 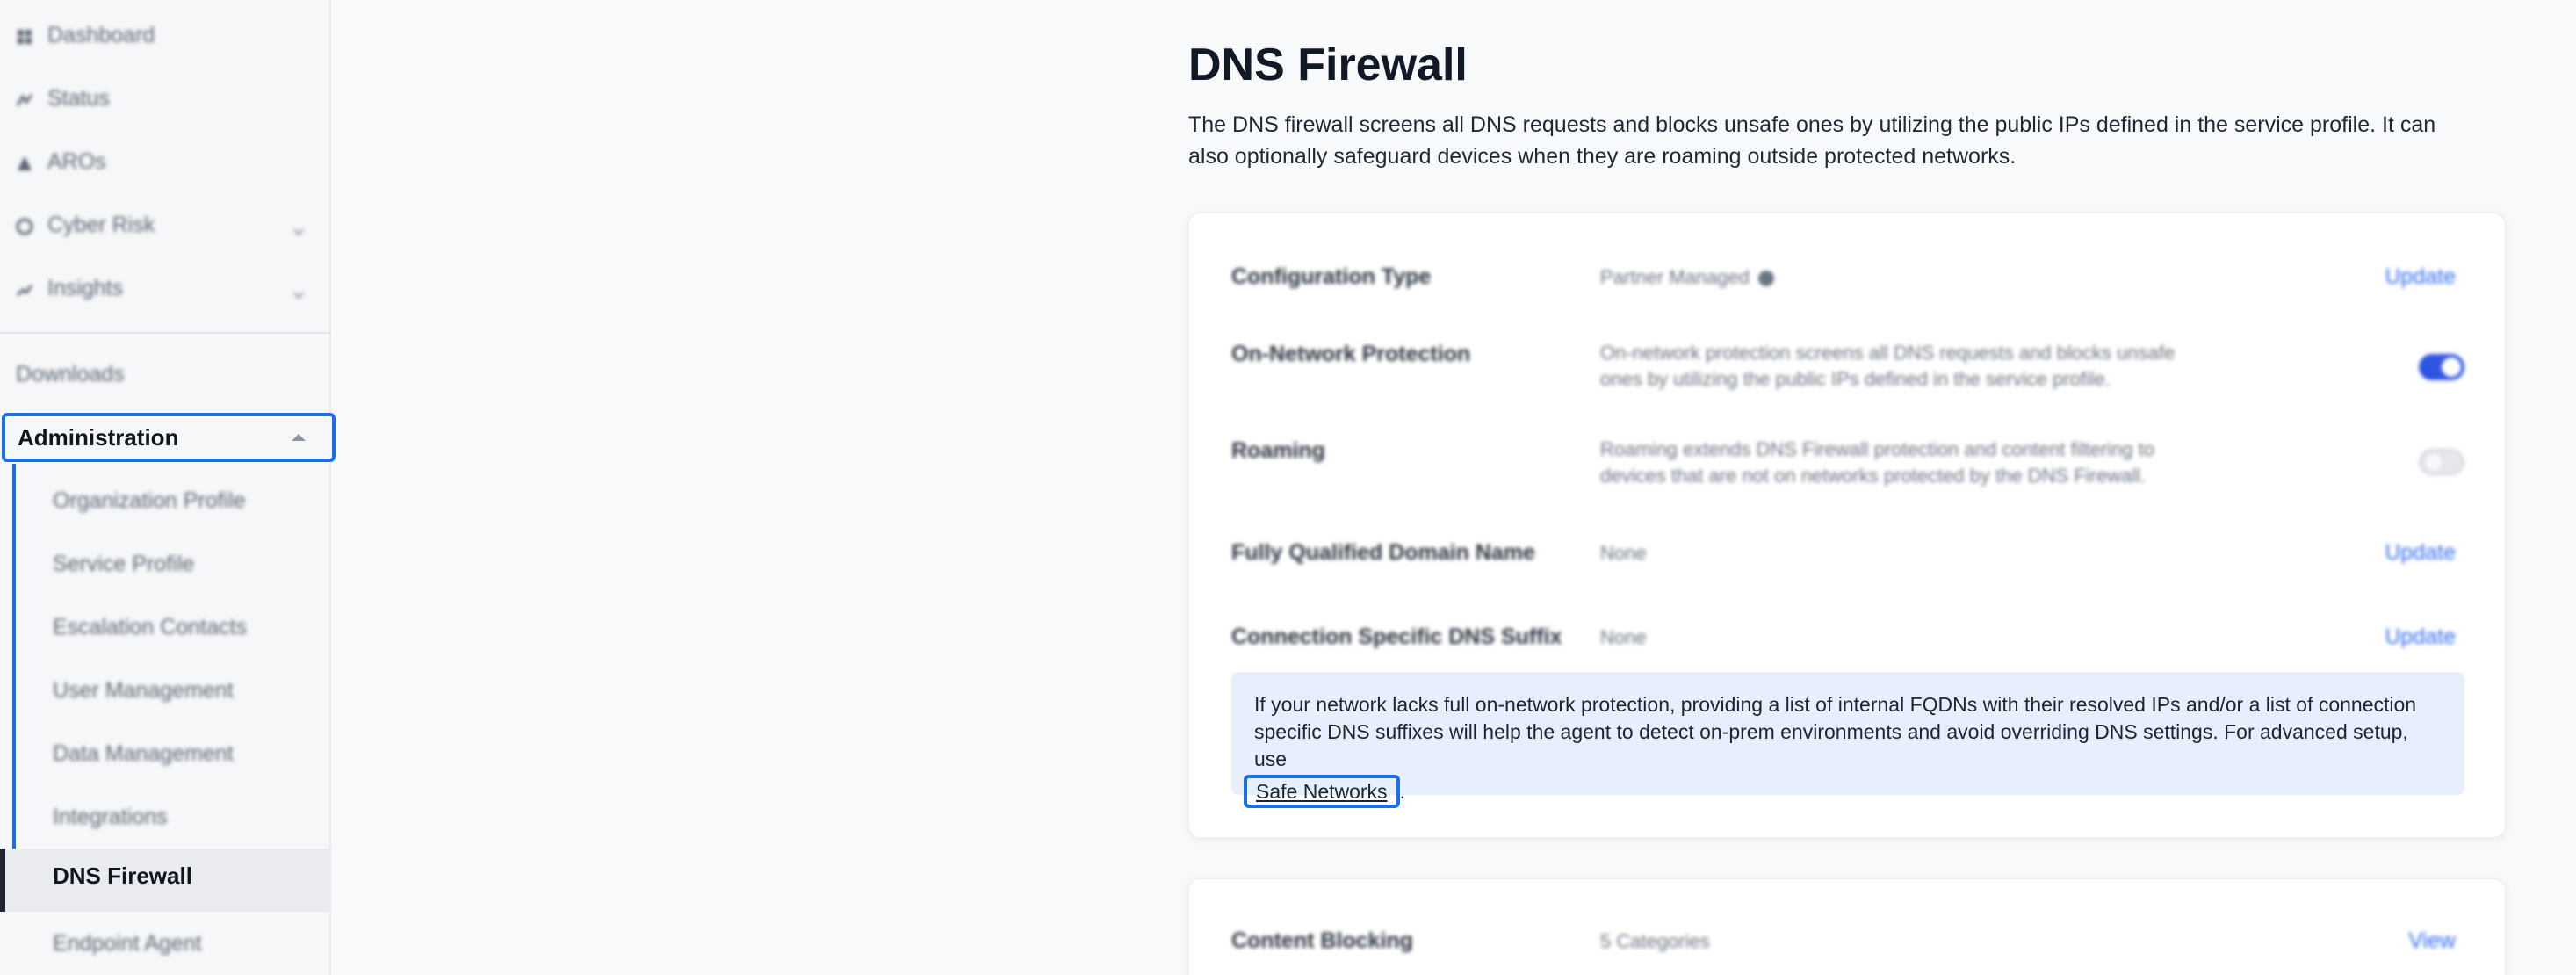 I want to click on configuration-type-text: Partner Managed, so click(x=1675, y=277).